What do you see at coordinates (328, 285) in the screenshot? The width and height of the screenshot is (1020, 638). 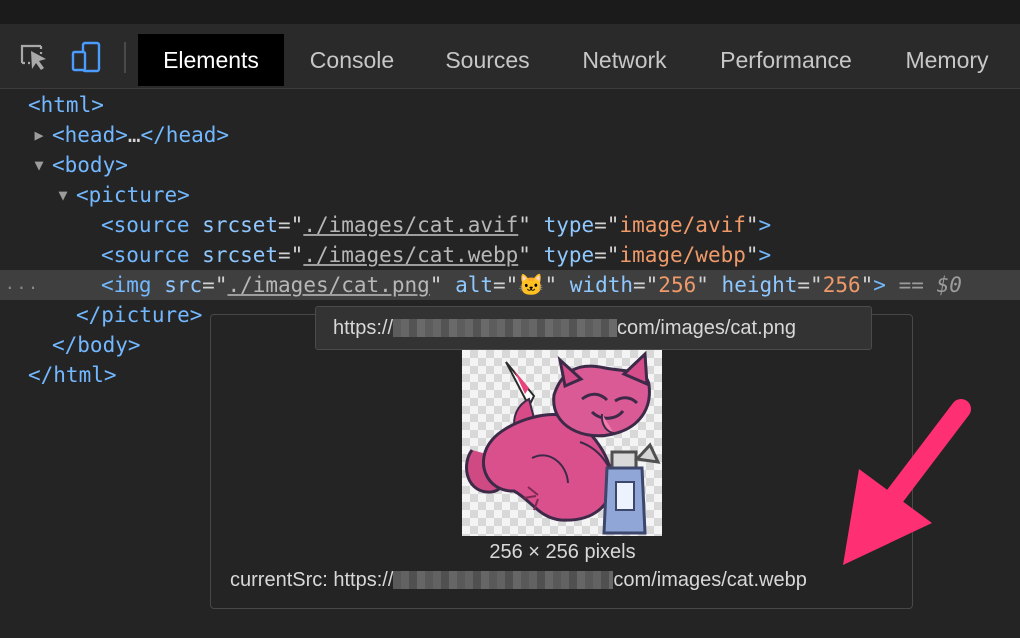 I see `img-src-link: ./images/cat.png` at bounding box center [328, 285].